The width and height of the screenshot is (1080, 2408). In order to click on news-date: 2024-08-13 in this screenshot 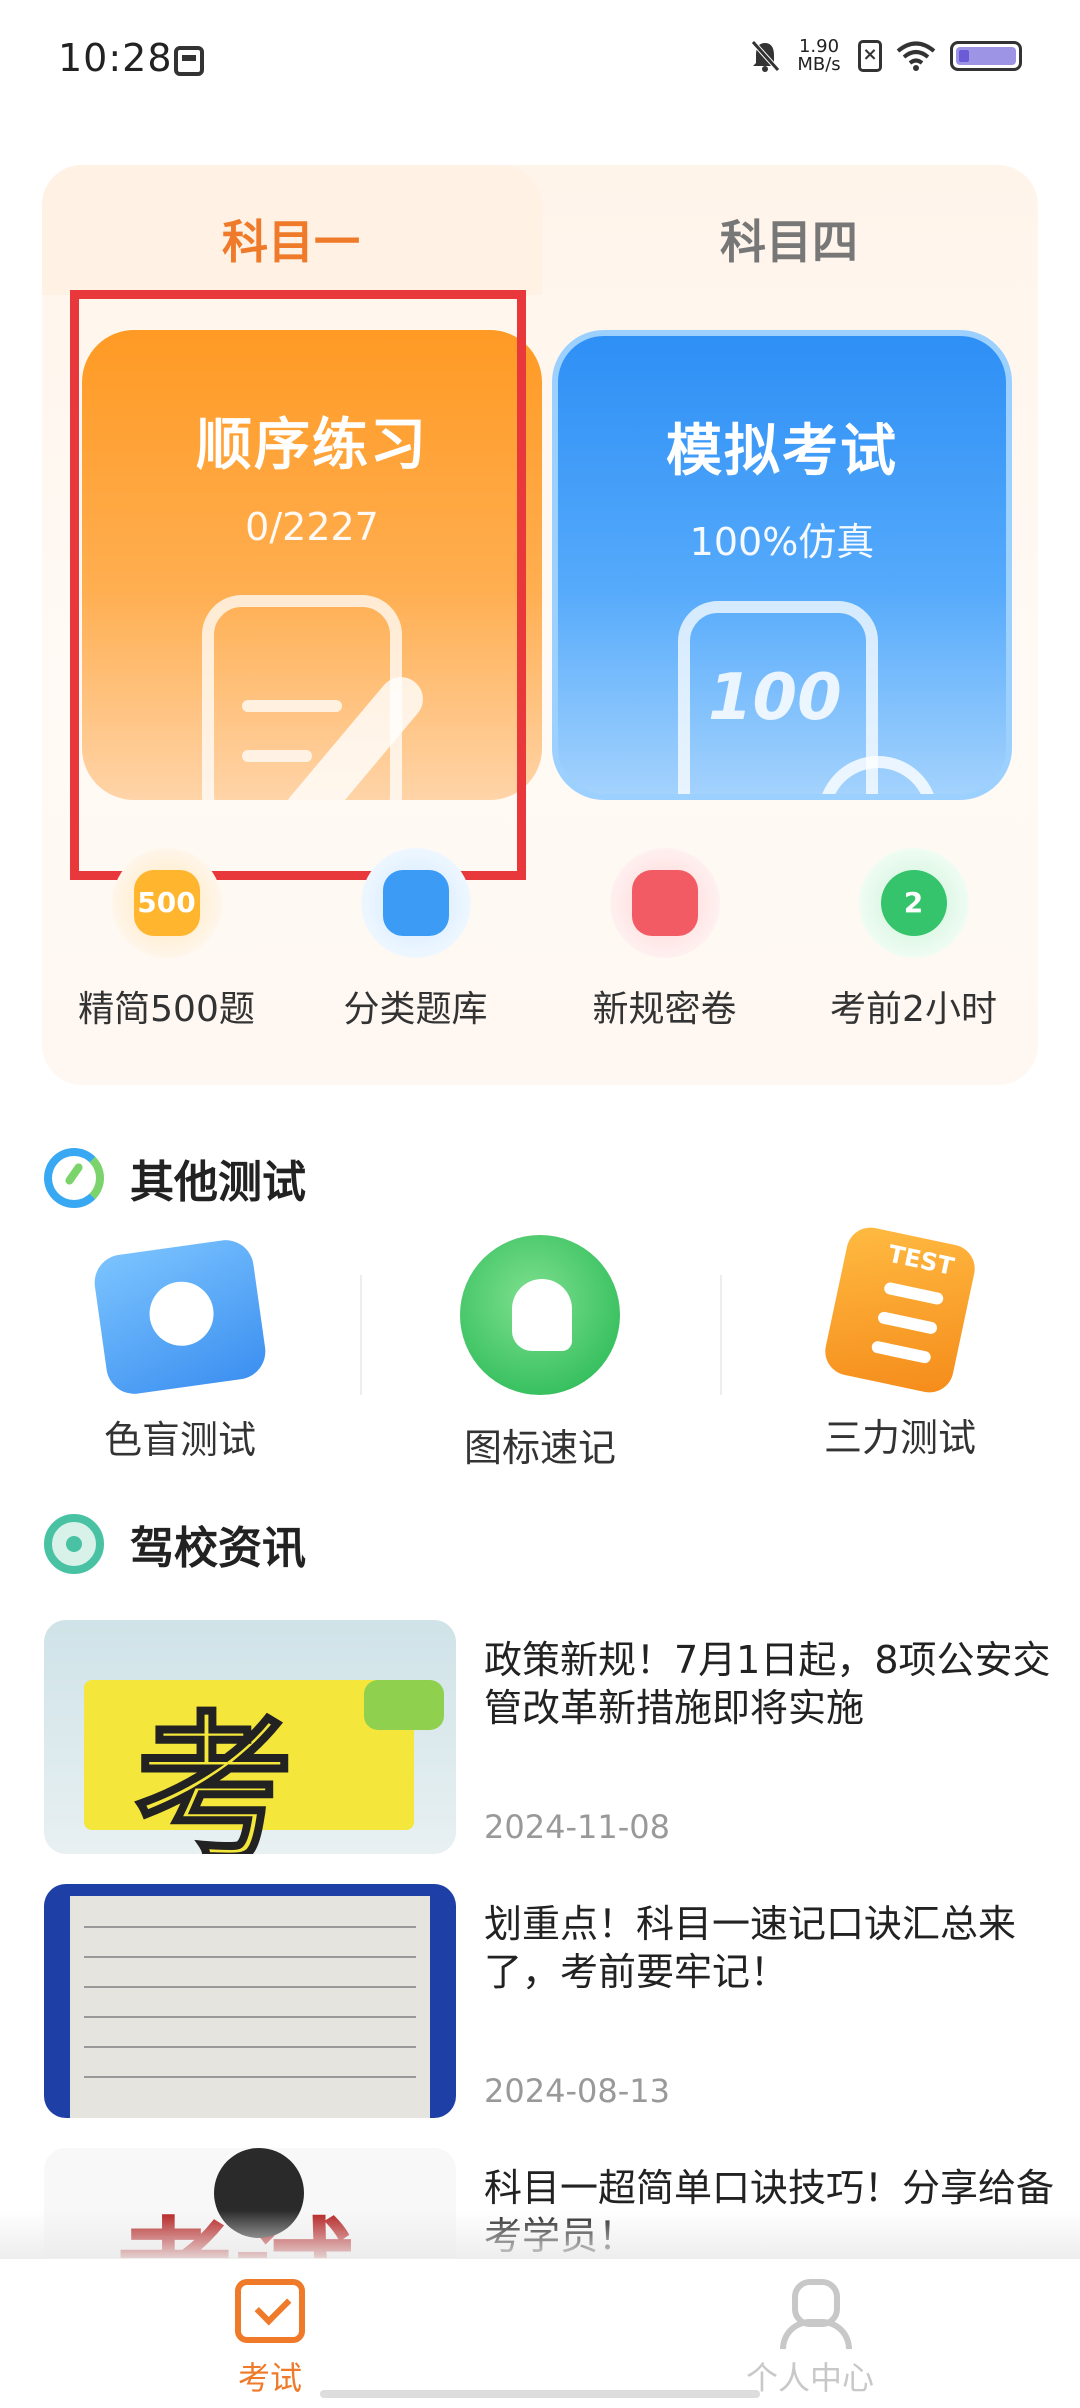, I will do `click(577, 2091)`.